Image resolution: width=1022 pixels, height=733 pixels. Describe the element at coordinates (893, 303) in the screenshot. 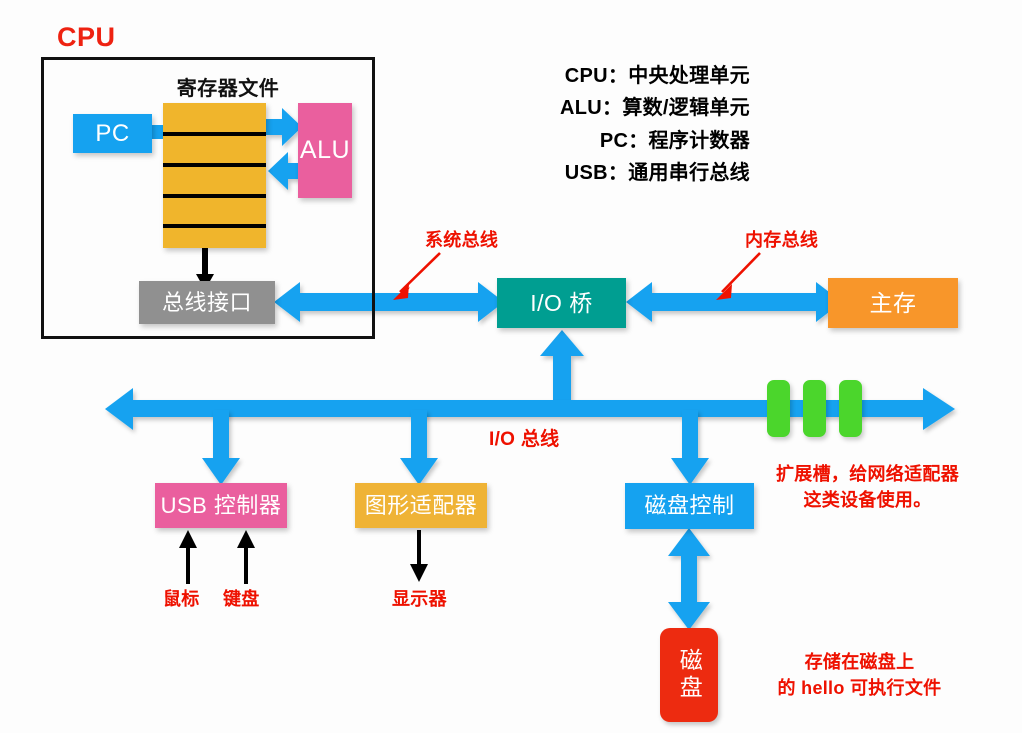

I see `main-memory: 主存` at that location.